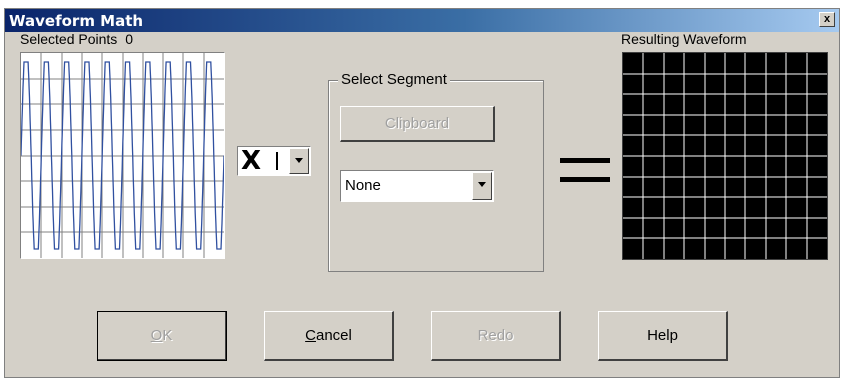 This screenshot has height=381, width=844. I want to click on close-button: x, so click(827, 19).